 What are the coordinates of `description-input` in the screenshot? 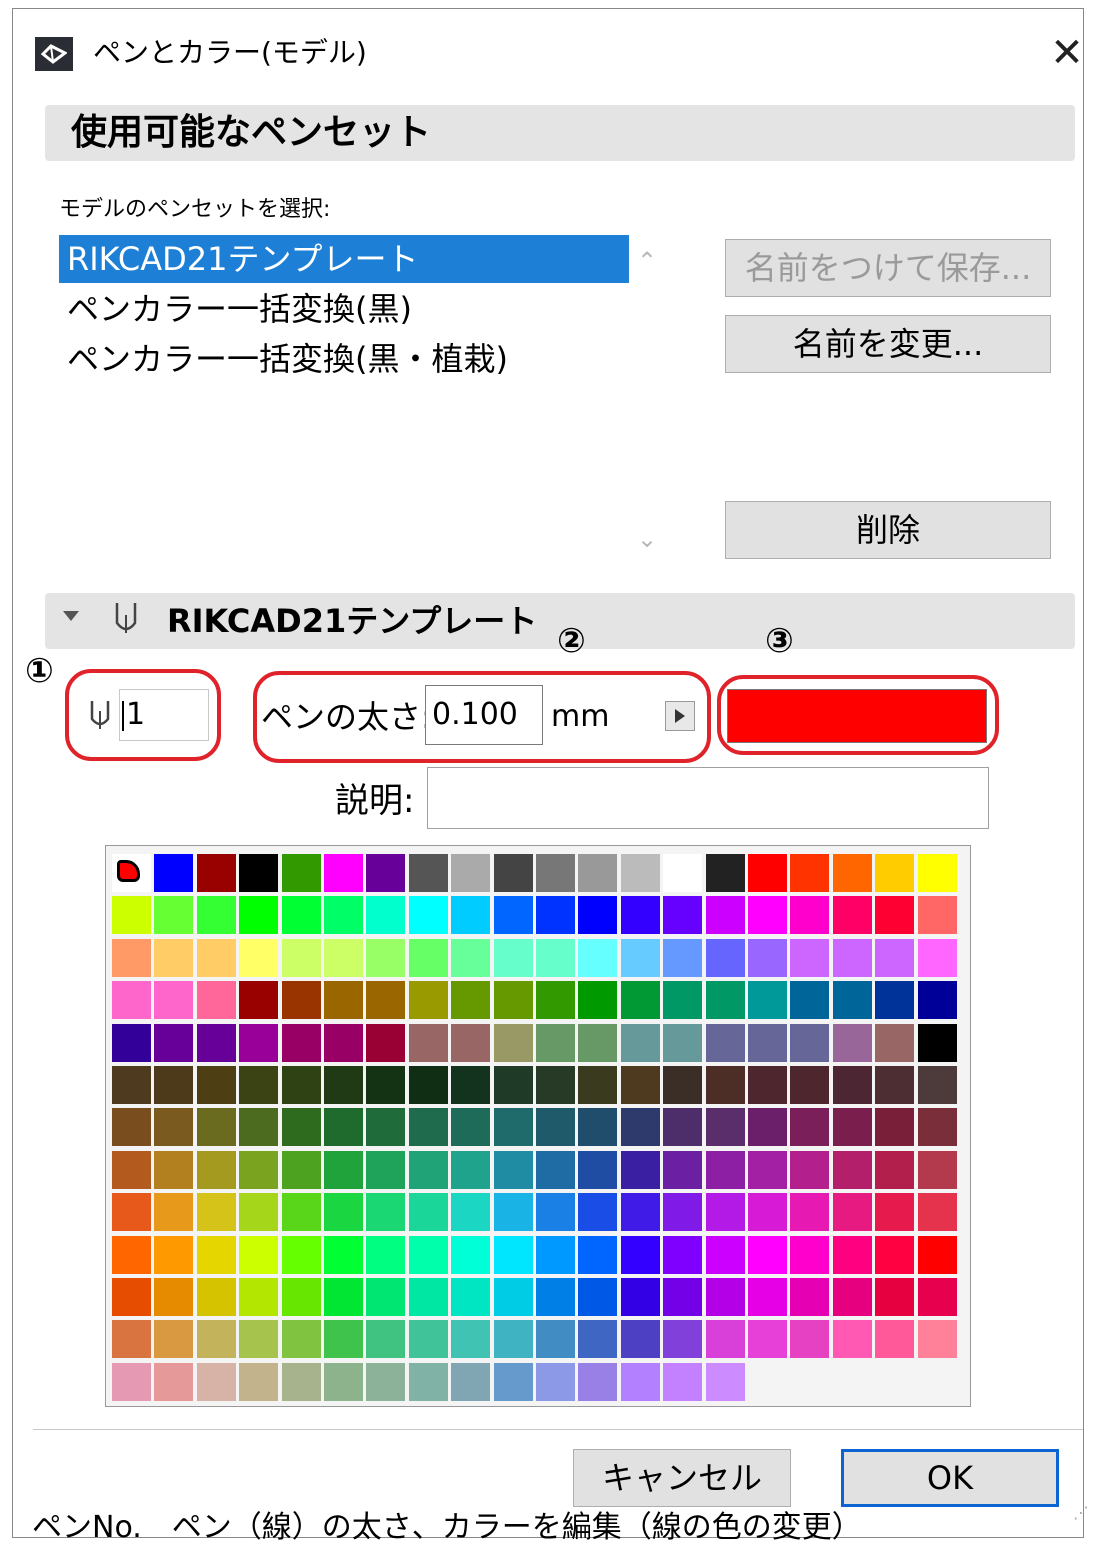 It's located at (708, 798).